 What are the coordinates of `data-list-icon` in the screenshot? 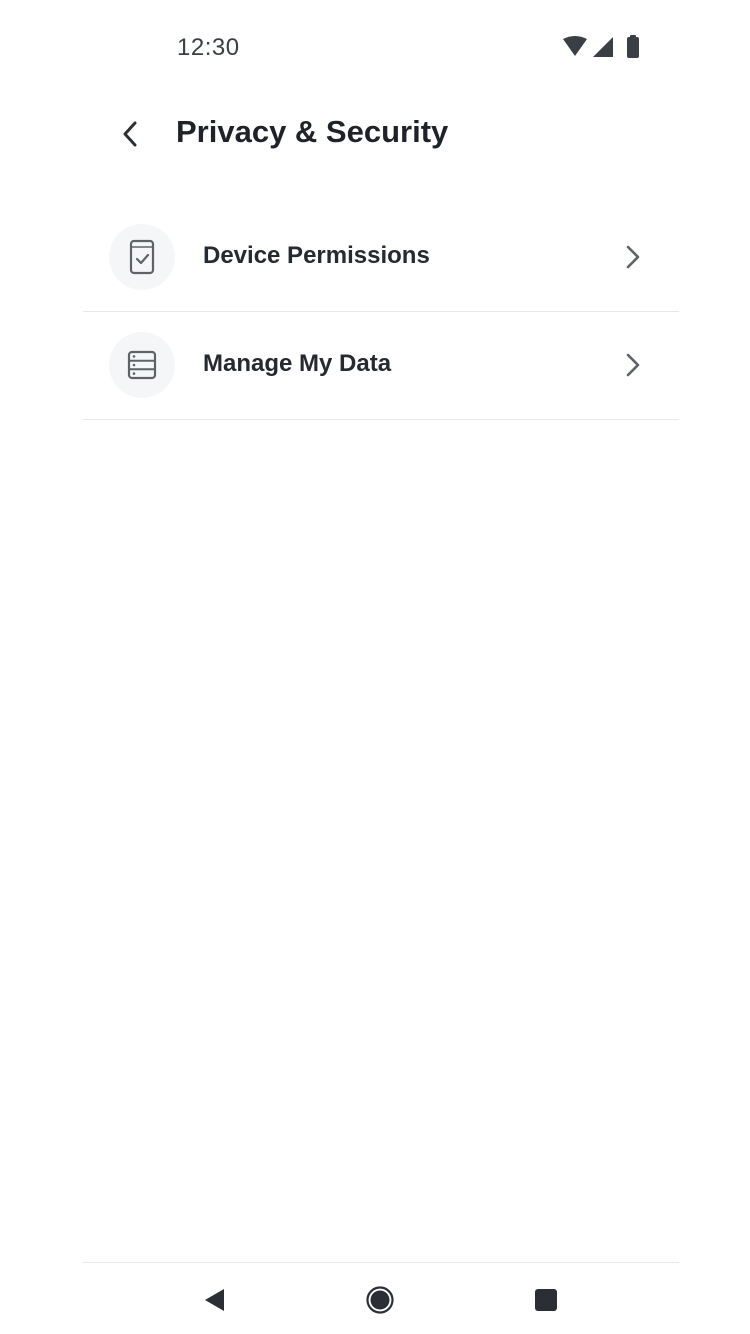 It's located at (142, 365).